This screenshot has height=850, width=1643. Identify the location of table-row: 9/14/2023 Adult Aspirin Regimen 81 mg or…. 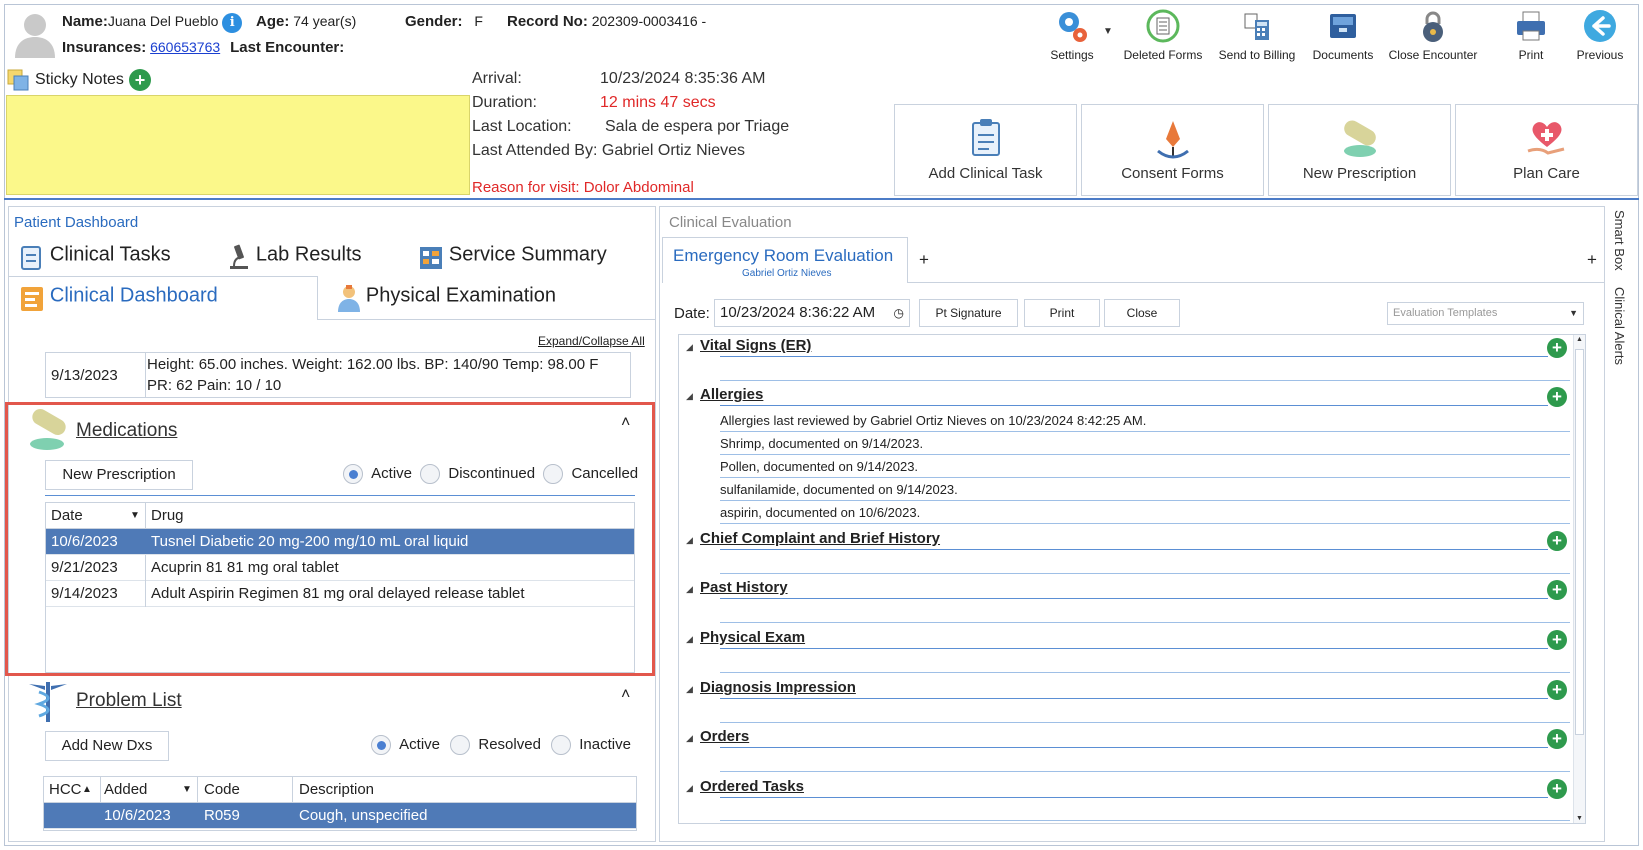
(340, 594).